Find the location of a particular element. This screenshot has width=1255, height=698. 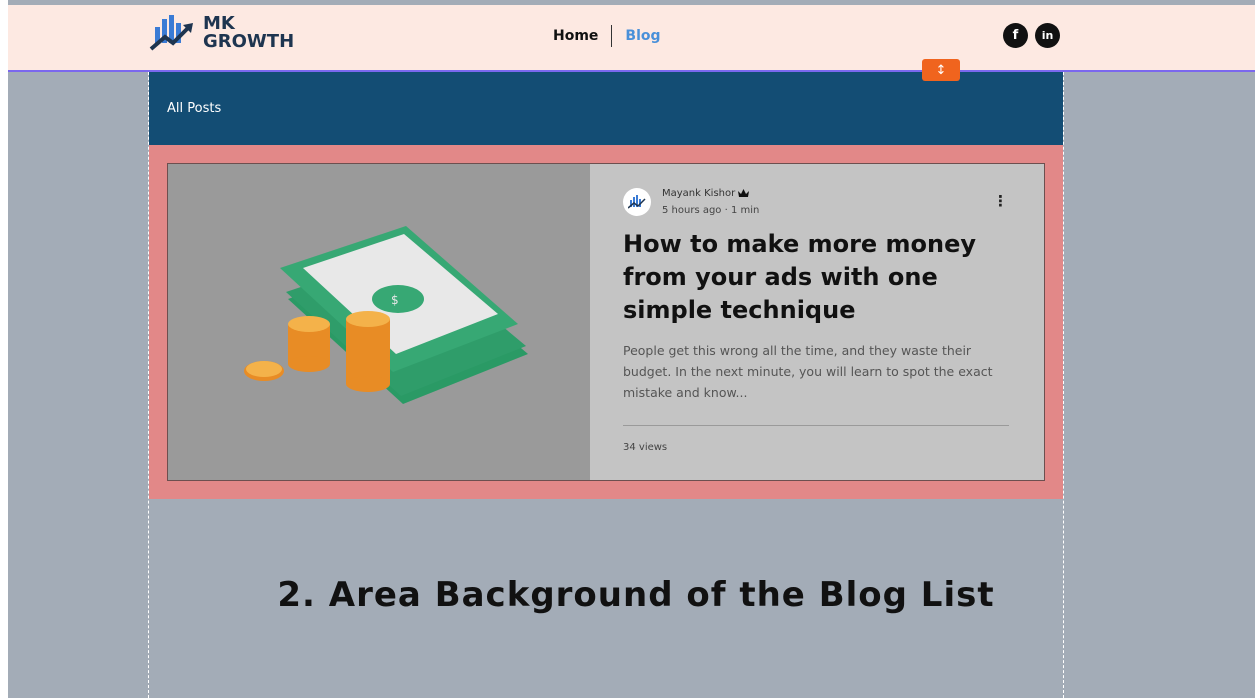

author-avatar is located at coordinates (637, 202).